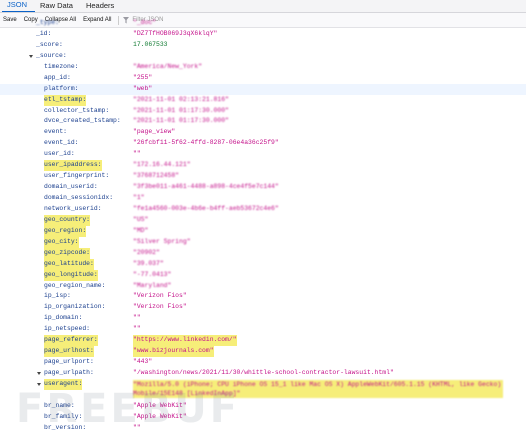 The width and height of the screenshot is (526, 435). What do you see at coordinates (79, 197) in the screenshot?
I see `json-key: domain_sessionidx:` at bounding box center [79, 197].